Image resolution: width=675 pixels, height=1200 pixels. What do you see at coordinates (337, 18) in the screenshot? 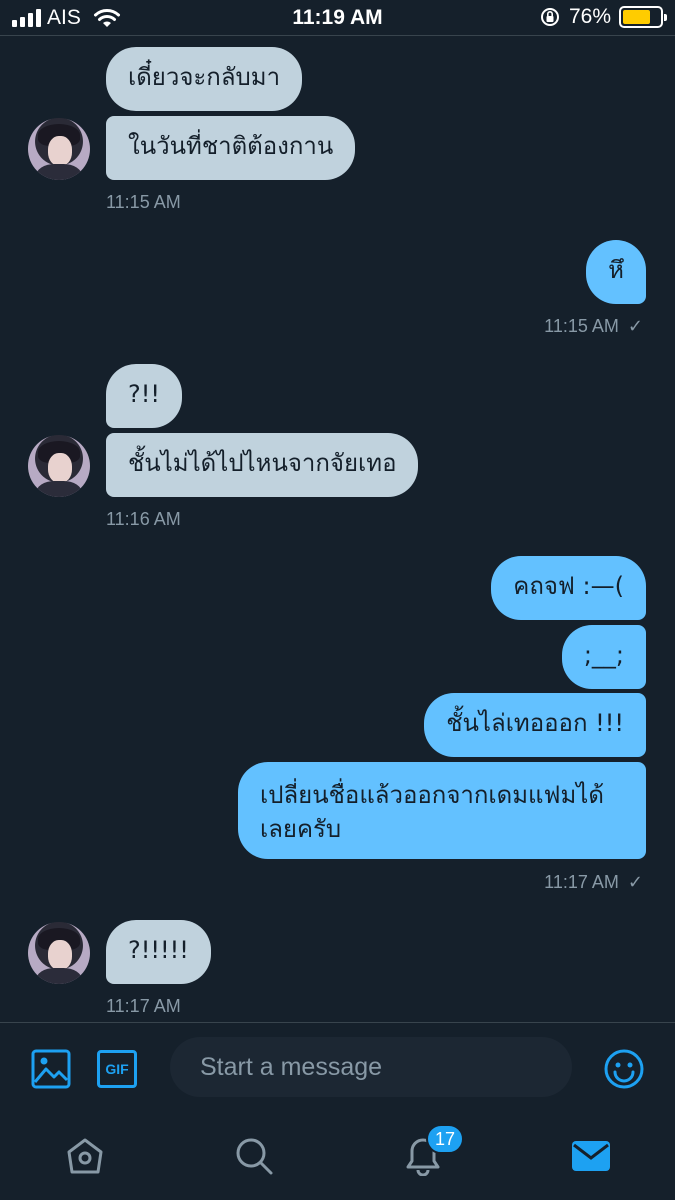
I see `status-bar: AIS 11:19 AM 76%` at bounding box center [337, 18].